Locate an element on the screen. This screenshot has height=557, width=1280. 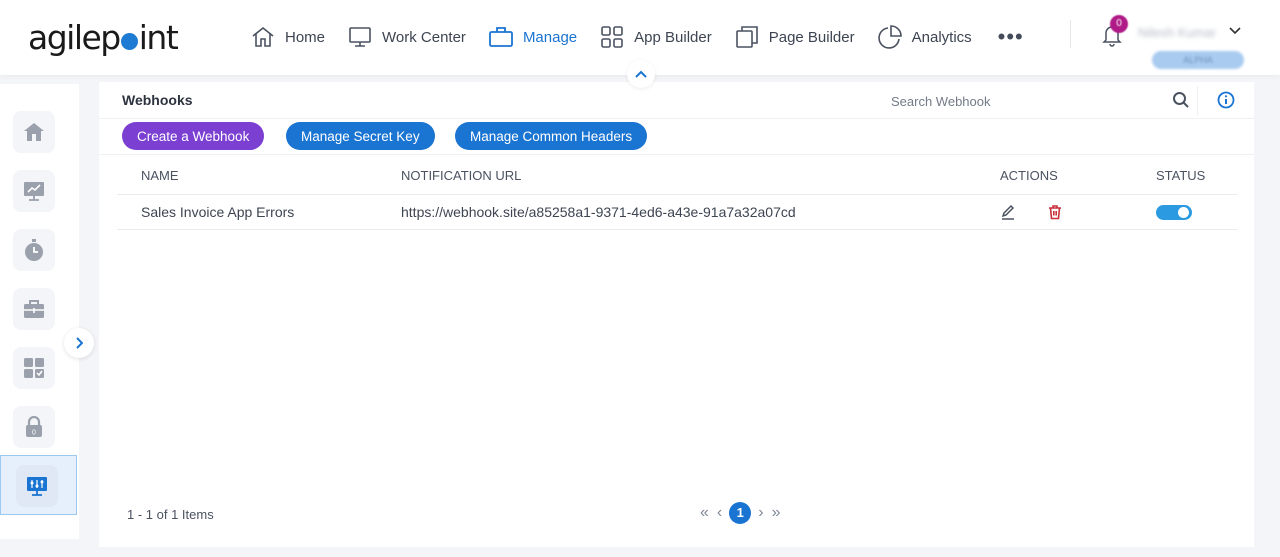
pagination: « ‹ 1 › » is located at coordinates (740, 513).